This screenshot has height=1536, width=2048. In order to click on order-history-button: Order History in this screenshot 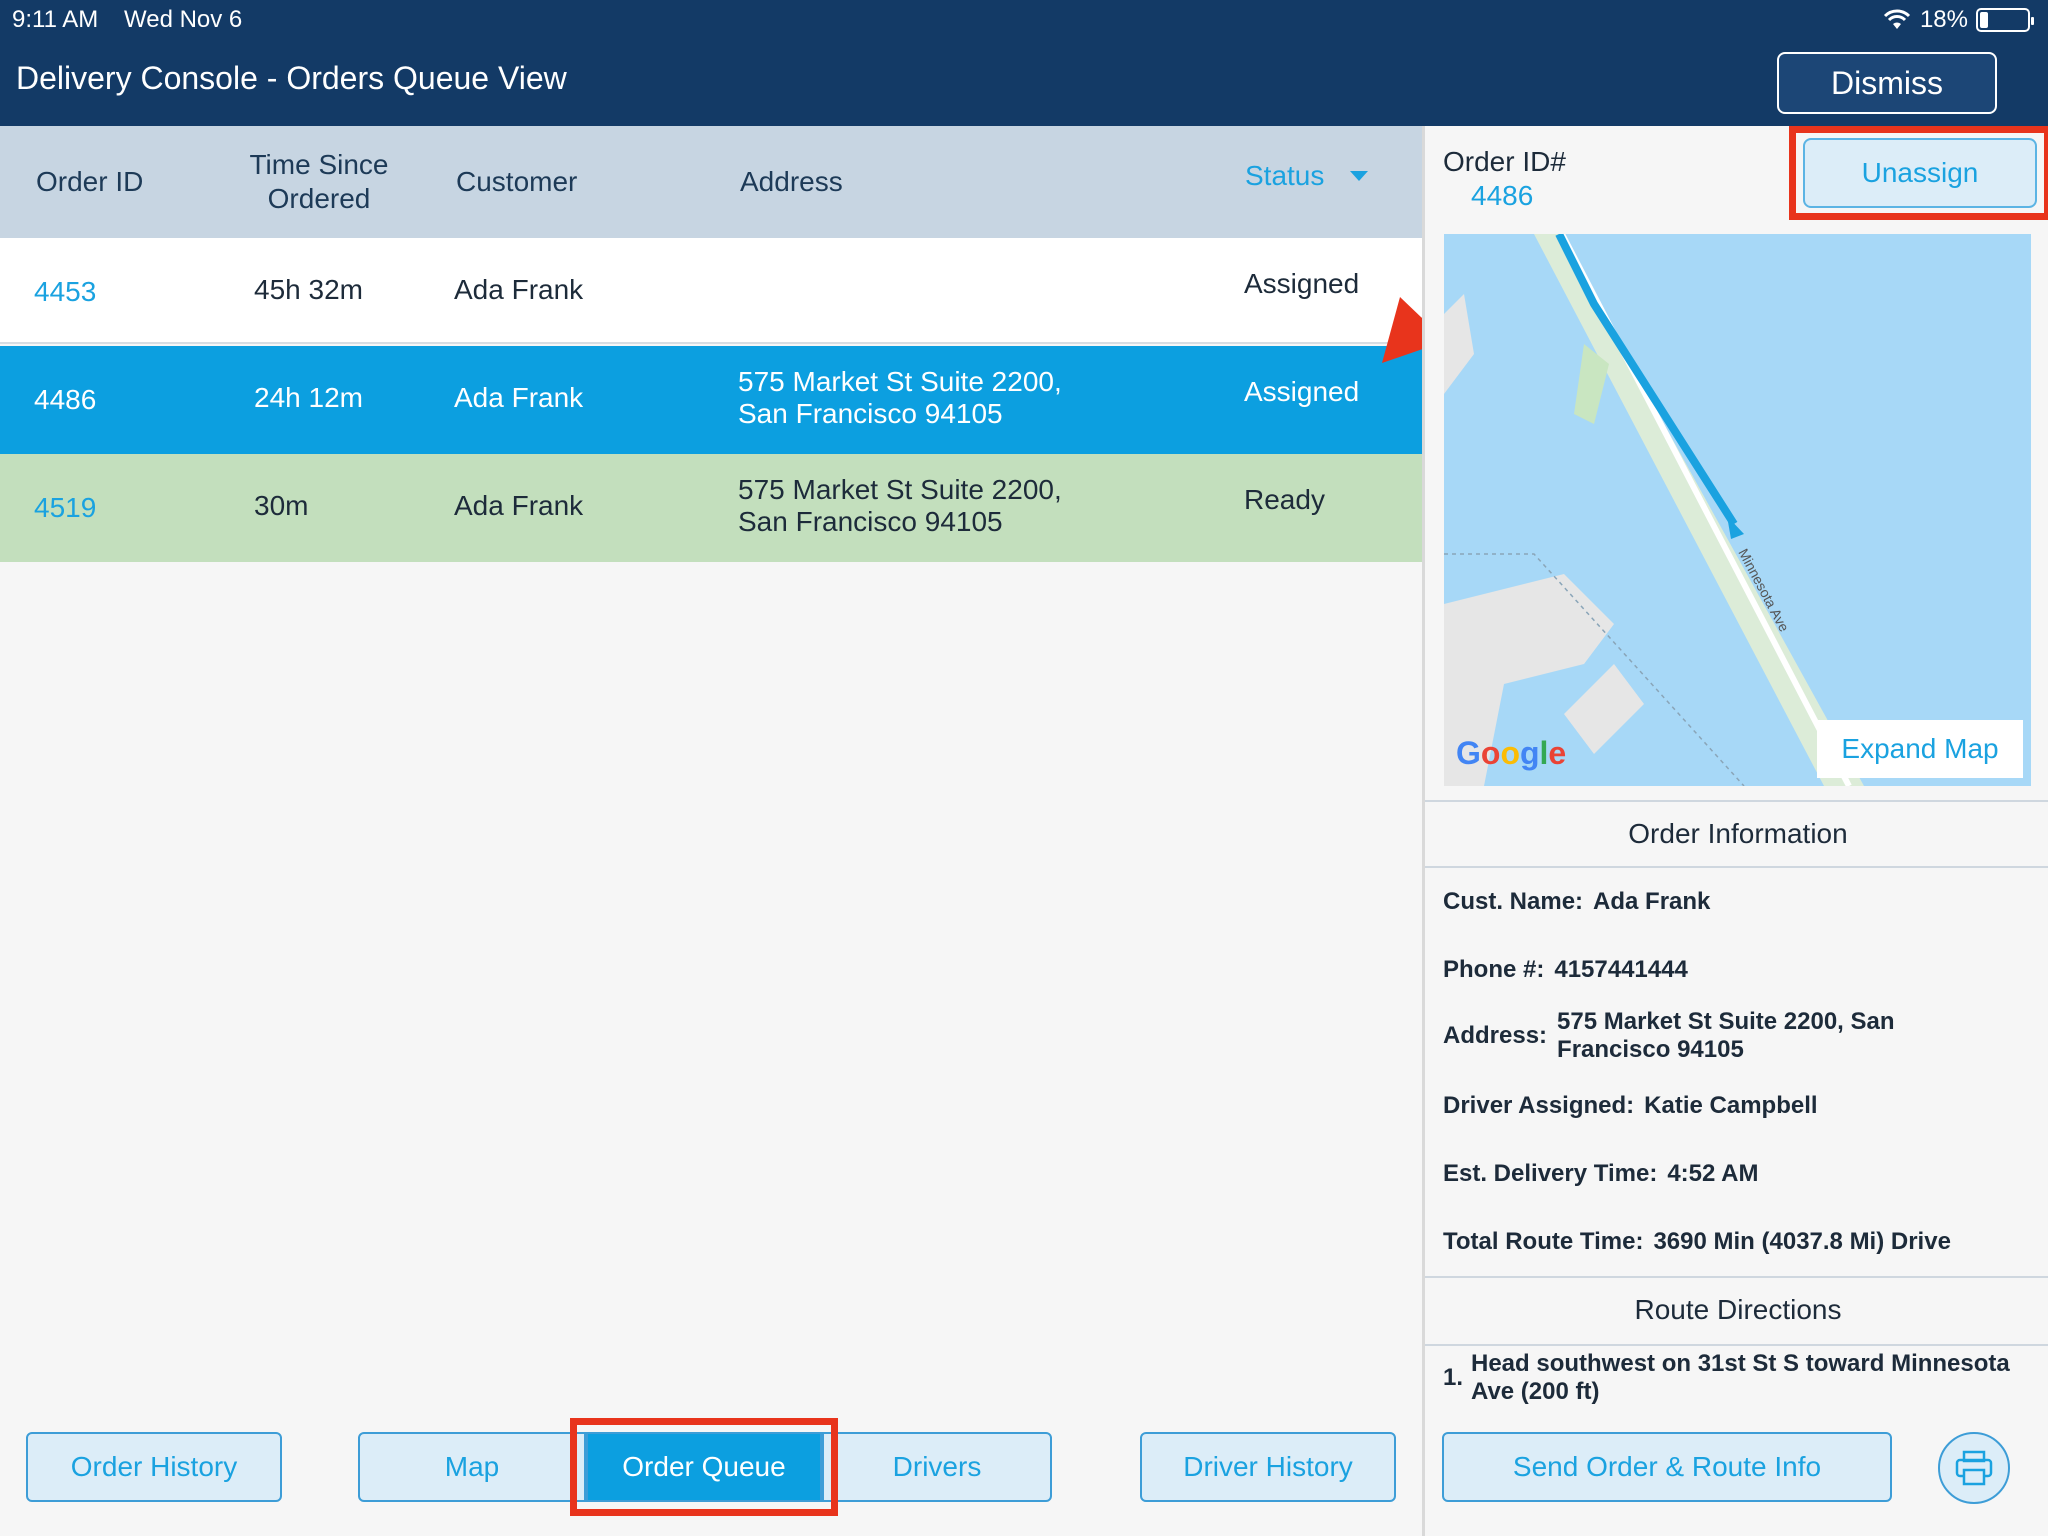, I will do `click(154, 1467)`.